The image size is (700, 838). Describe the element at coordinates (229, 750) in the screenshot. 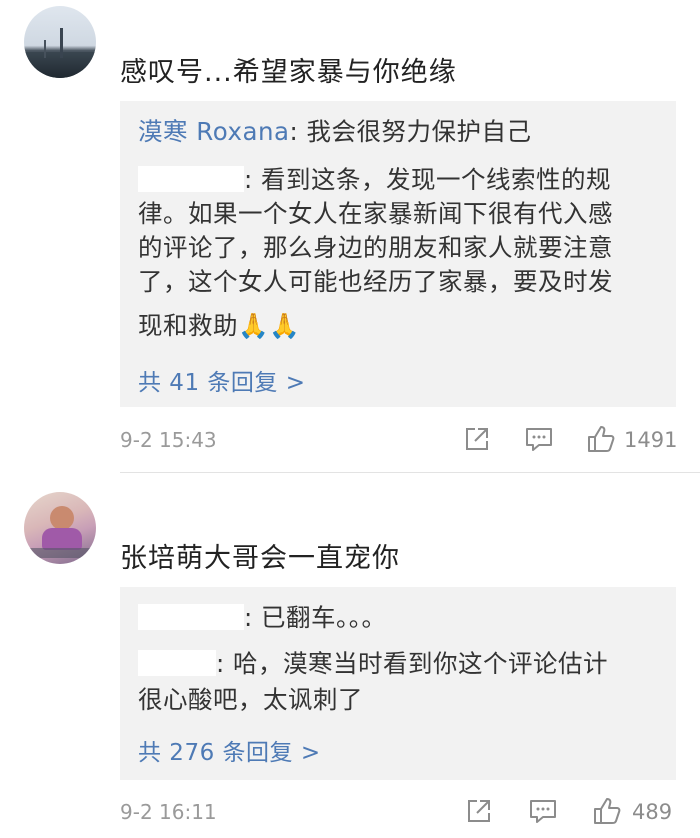

I see `more-replies-link: 共 276 条回复 >` at that location.